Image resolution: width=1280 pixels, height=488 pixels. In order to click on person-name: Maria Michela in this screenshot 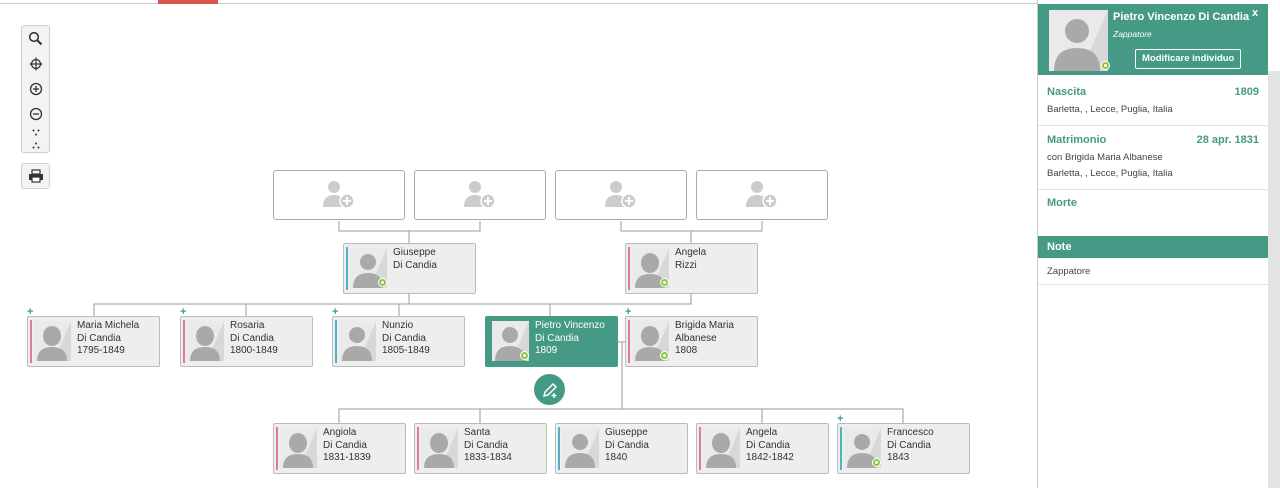, I will do `click(108, 325)`.